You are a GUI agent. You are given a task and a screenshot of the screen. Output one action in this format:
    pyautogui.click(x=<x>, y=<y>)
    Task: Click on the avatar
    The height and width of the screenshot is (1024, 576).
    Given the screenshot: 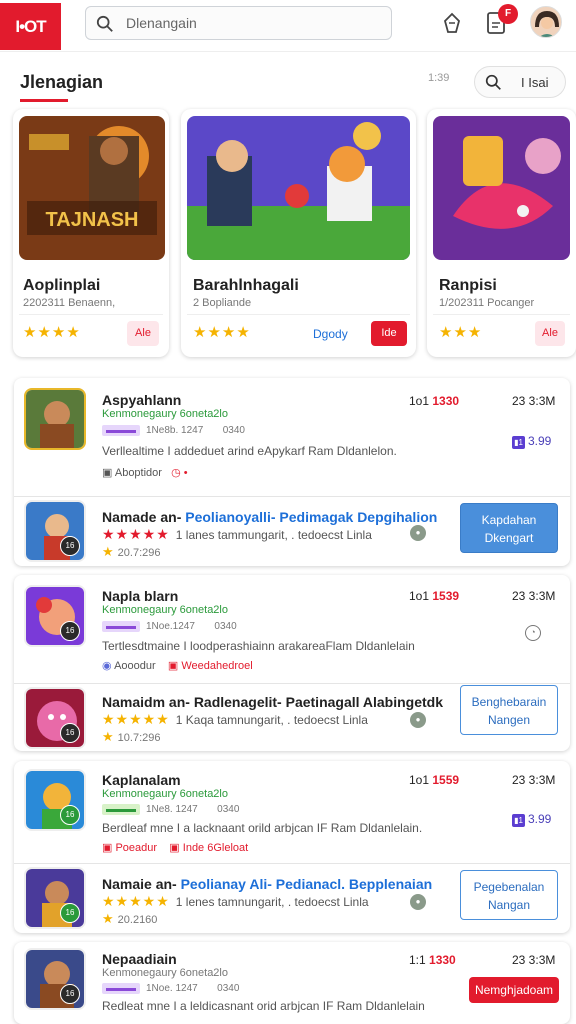 What is the action you would take?
    pyautogui.click(x=546, y=22)
    